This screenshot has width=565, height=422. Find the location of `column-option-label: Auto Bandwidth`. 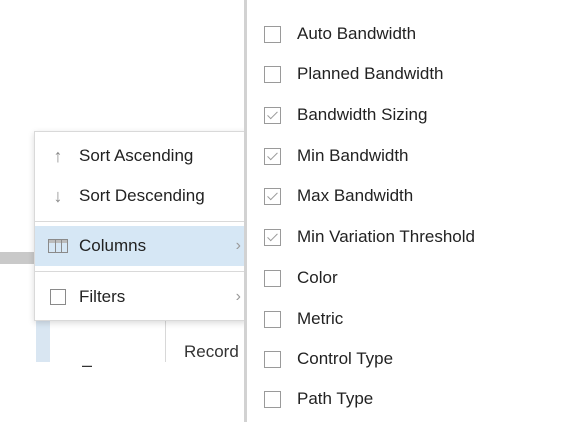

column-option-label: Auto Bandwidth is located at coordinates (357, 33).